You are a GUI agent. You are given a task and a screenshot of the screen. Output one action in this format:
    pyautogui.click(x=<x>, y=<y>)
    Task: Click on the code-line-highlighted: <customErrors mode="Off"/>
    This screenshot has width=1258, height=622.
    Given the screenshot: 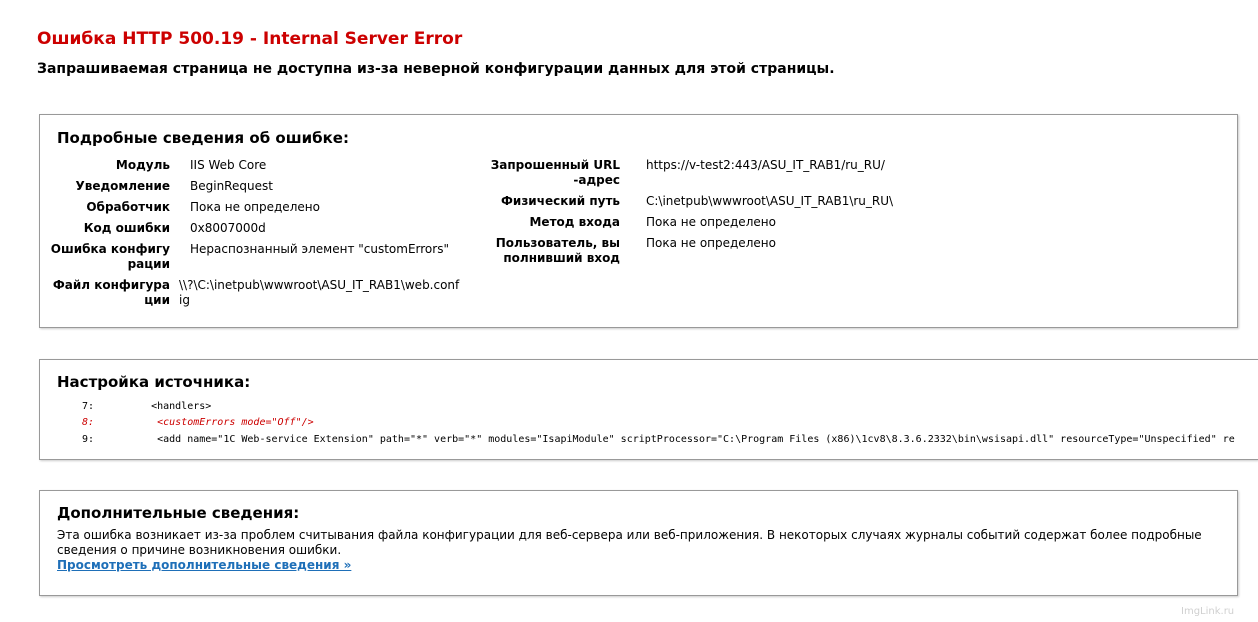 What is the action you would take?
    pyautogui.click(x=220, y=422)
    